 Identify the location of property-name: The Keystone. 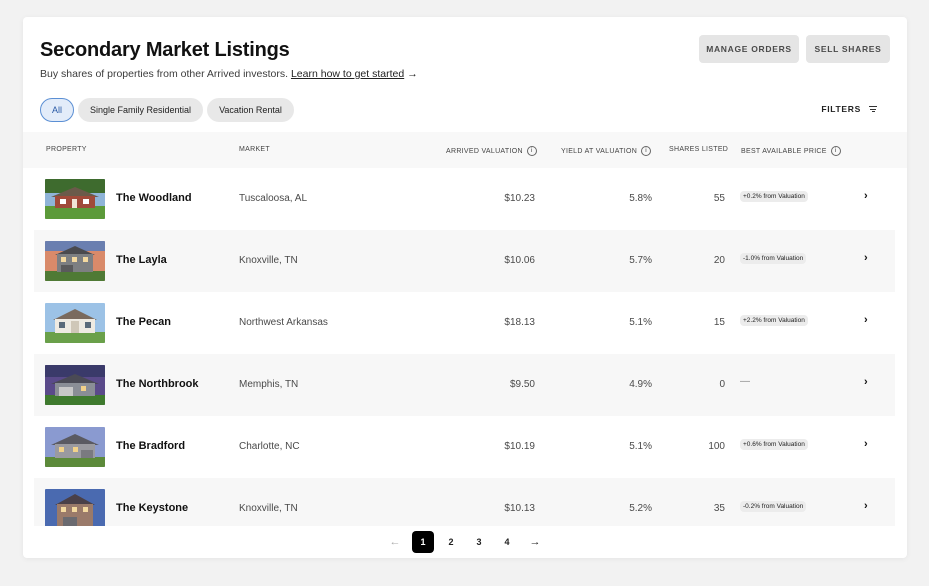
(152, 508).